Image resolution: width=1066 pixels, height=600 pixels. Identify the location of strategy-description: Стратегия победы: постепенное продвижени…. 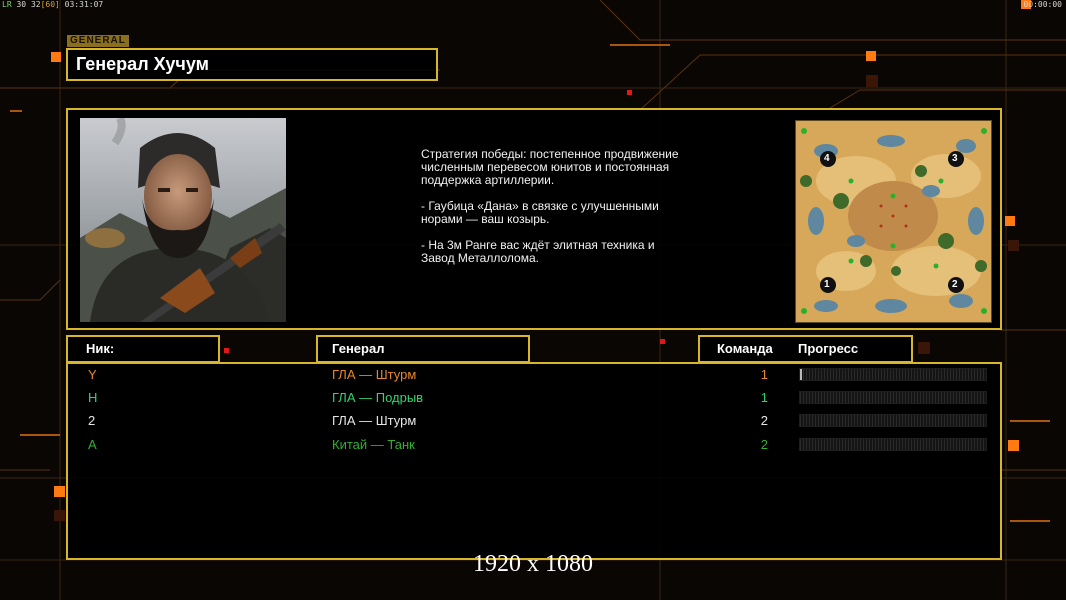
(551, 213).